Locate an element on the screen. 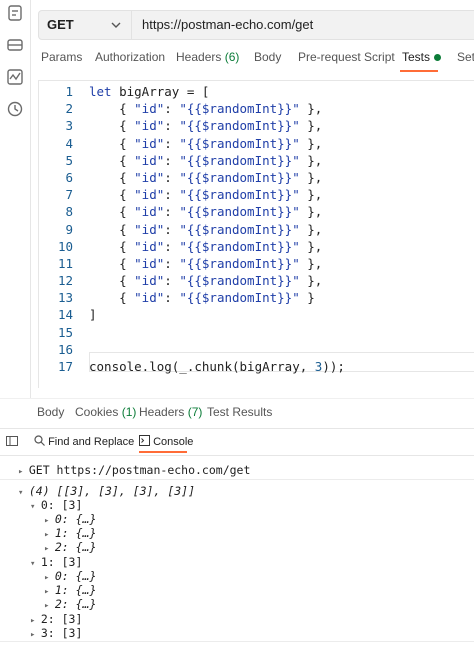 The width and height of the screenshot is (474, 647). console-request-text: GET https://postman-echo.com/get is located at coordinates (139, 470).